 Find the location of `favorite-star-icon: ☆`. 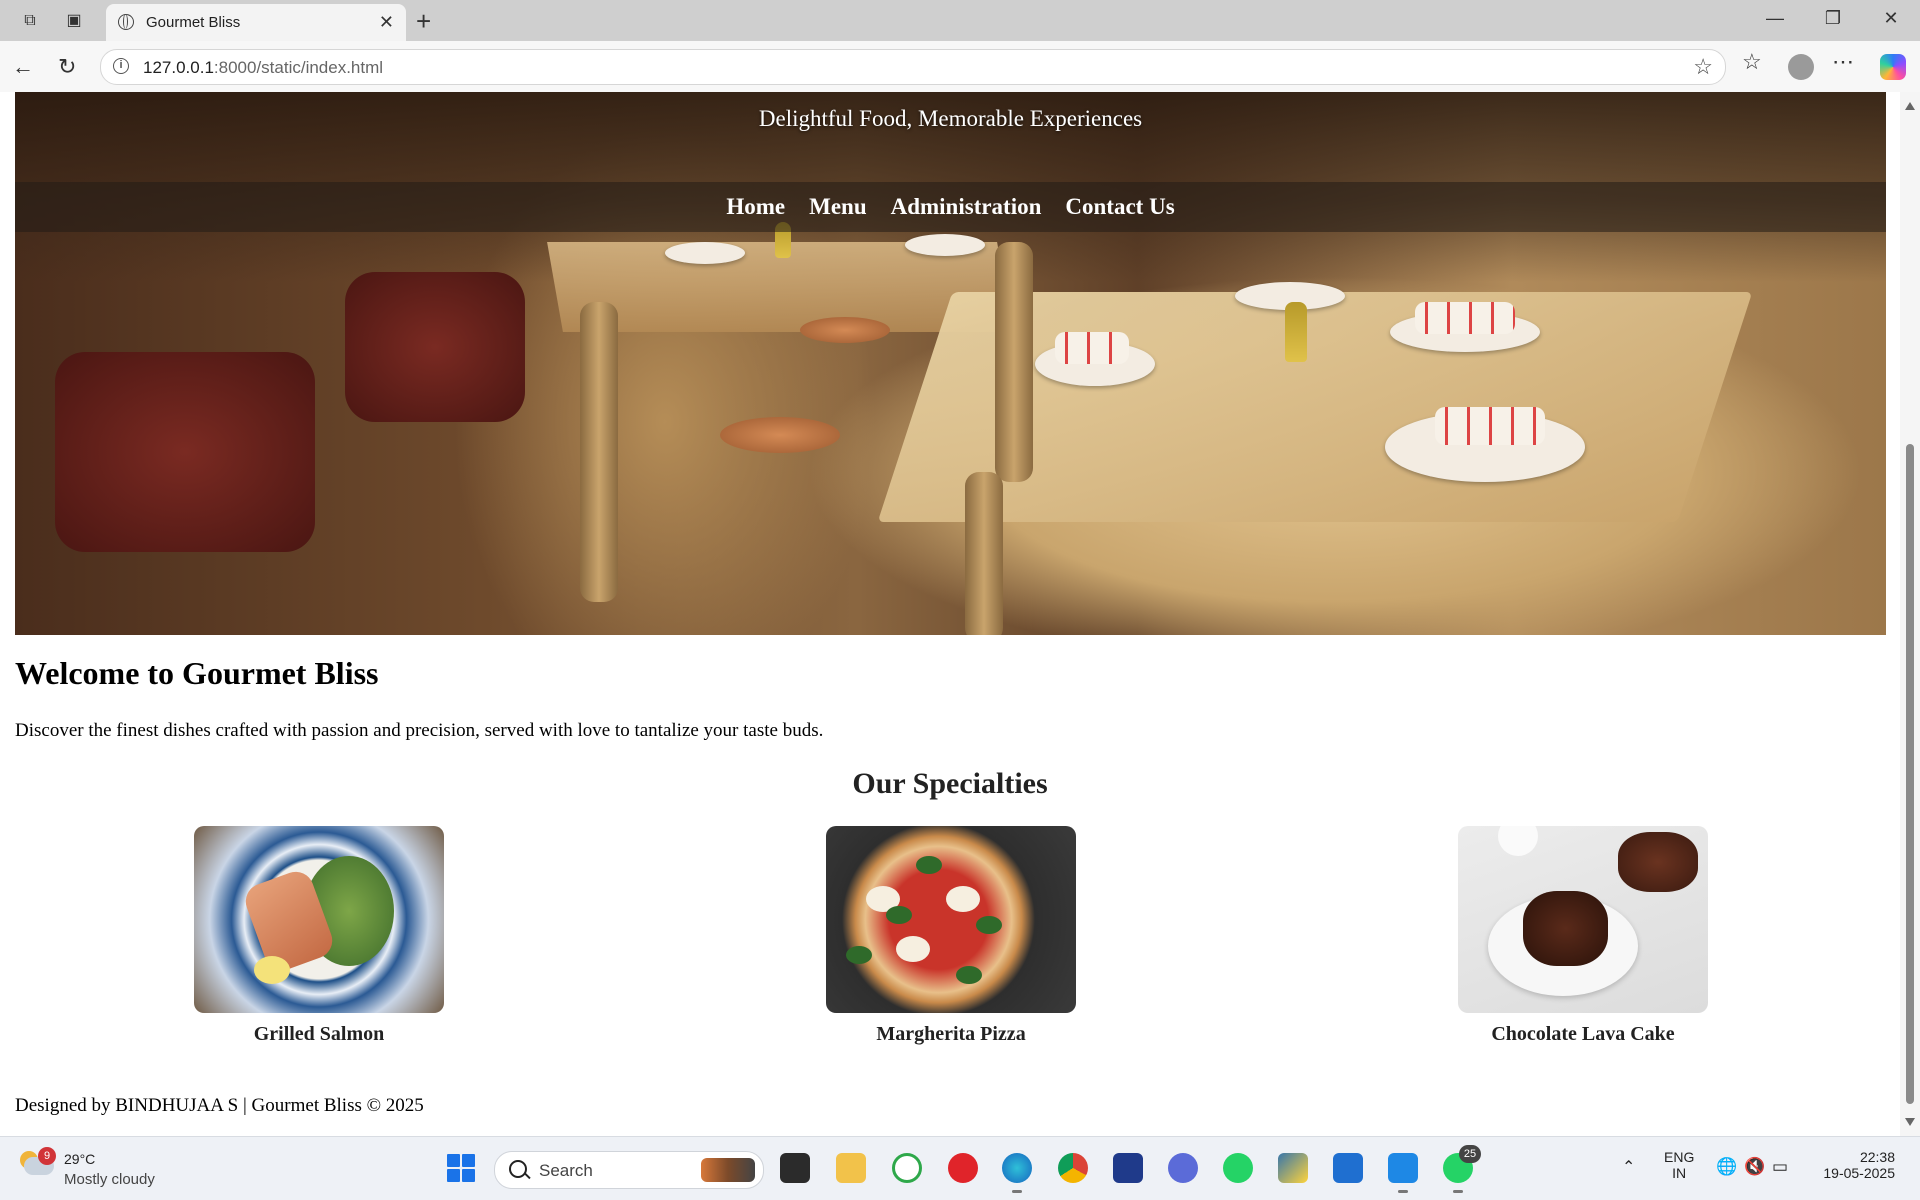

favorite-star-icon: ☆ is located at coordinates (1703, 67).